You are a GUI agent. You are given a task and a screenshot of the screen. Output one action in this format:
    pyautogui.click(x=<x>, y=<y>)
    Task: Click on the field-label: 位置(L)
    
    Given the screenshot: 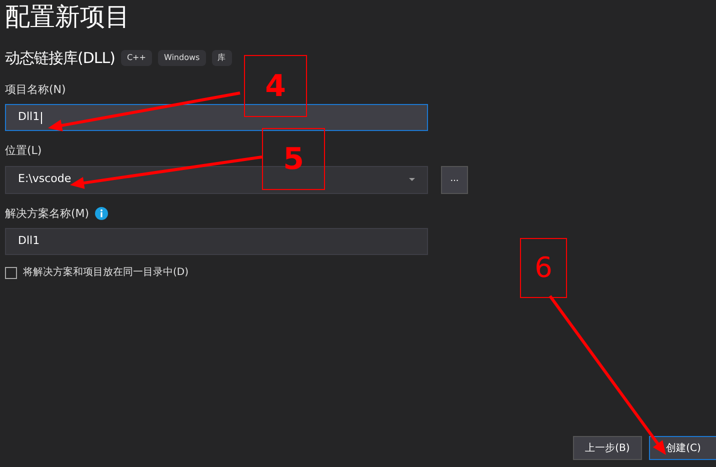 What is the action you would take?
    pyautogui.click(x=23, y=151)
    